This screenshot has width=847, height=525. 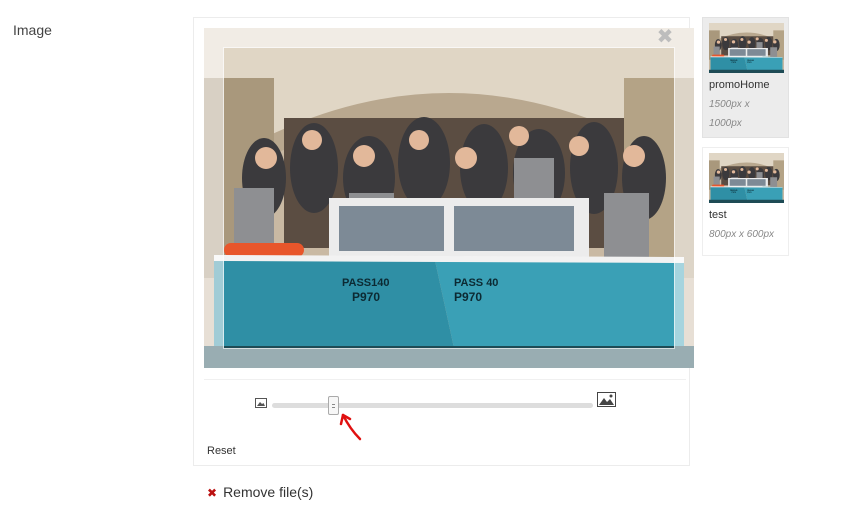 I want to click on image-large-icon, so click(x=606, y=399).